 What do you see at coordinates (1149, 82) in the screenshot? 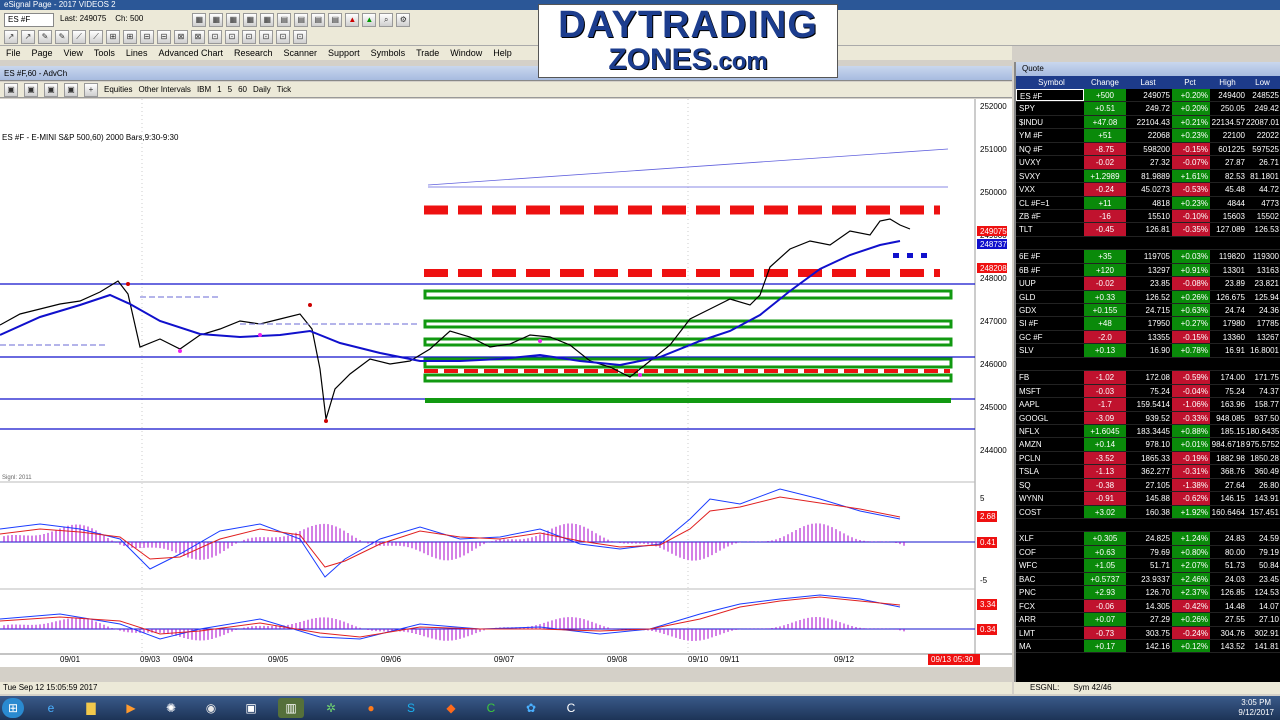
I see `col-last: Last` at bounding box center [1149, 82].